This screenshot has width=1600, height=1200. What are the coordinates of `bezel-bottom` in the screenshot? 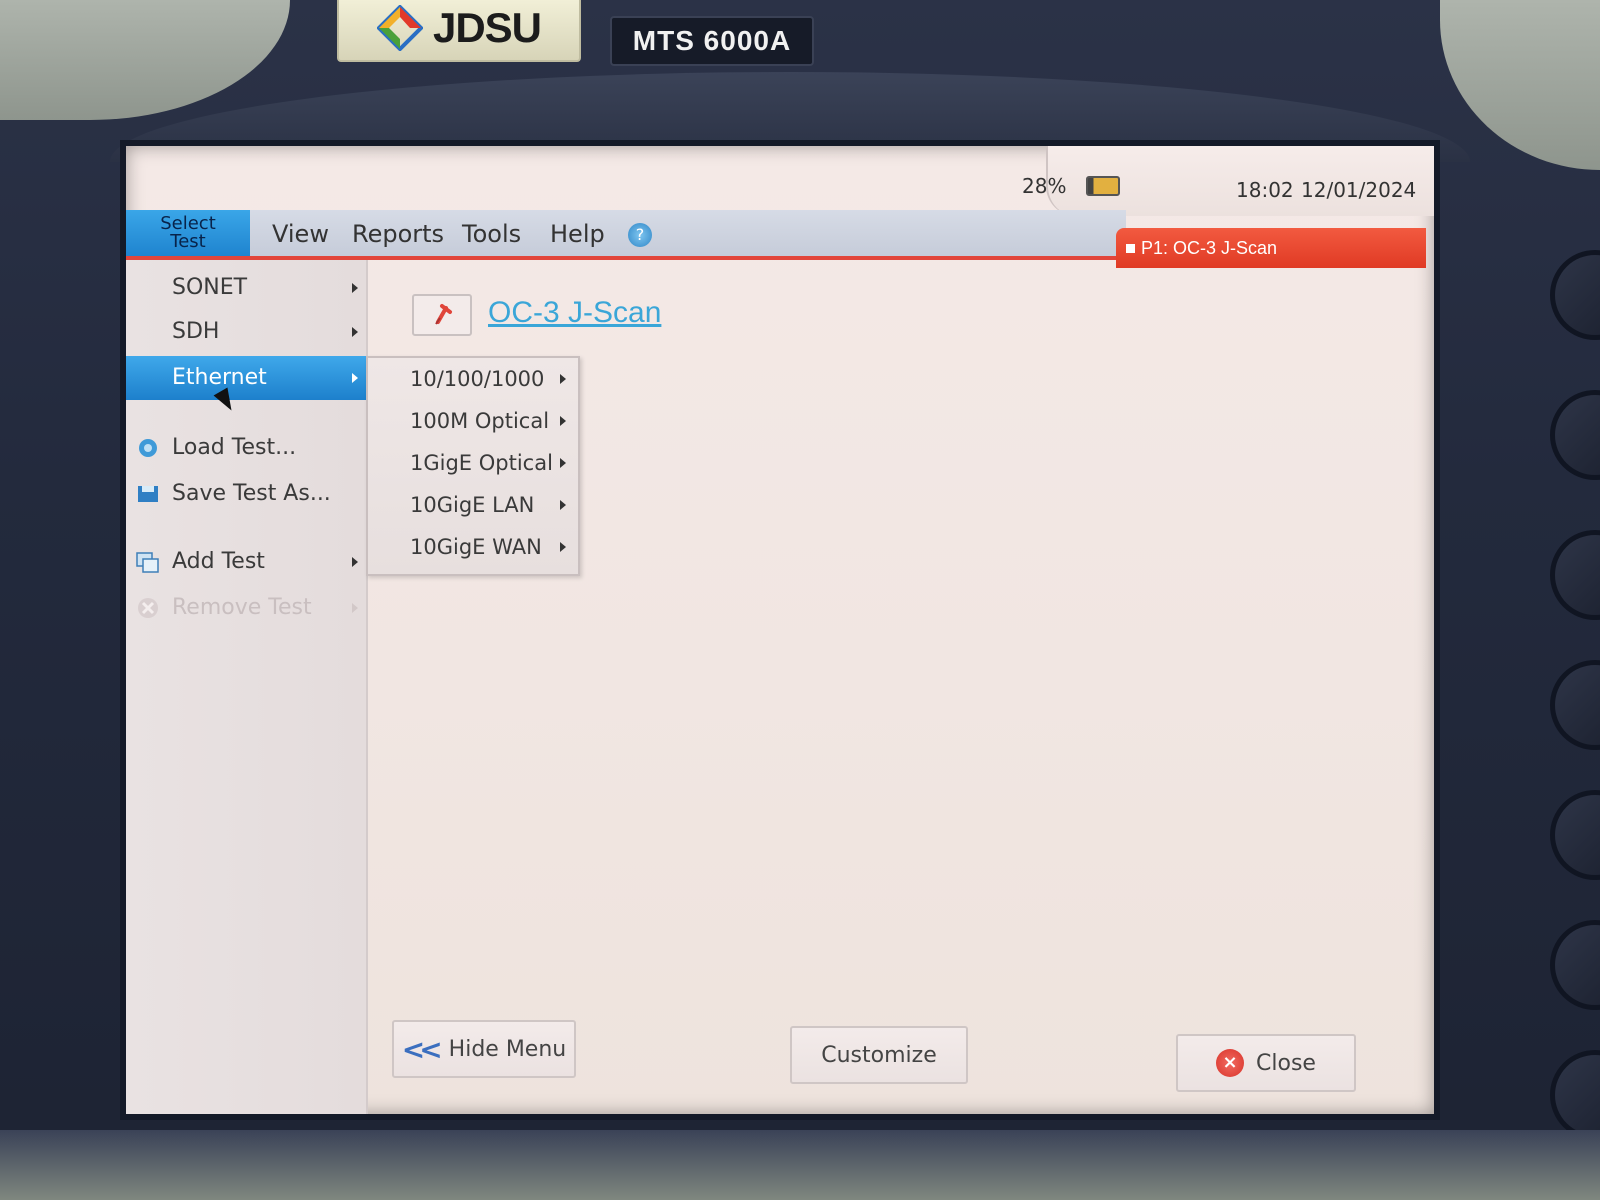 It's located at (800, 1165).